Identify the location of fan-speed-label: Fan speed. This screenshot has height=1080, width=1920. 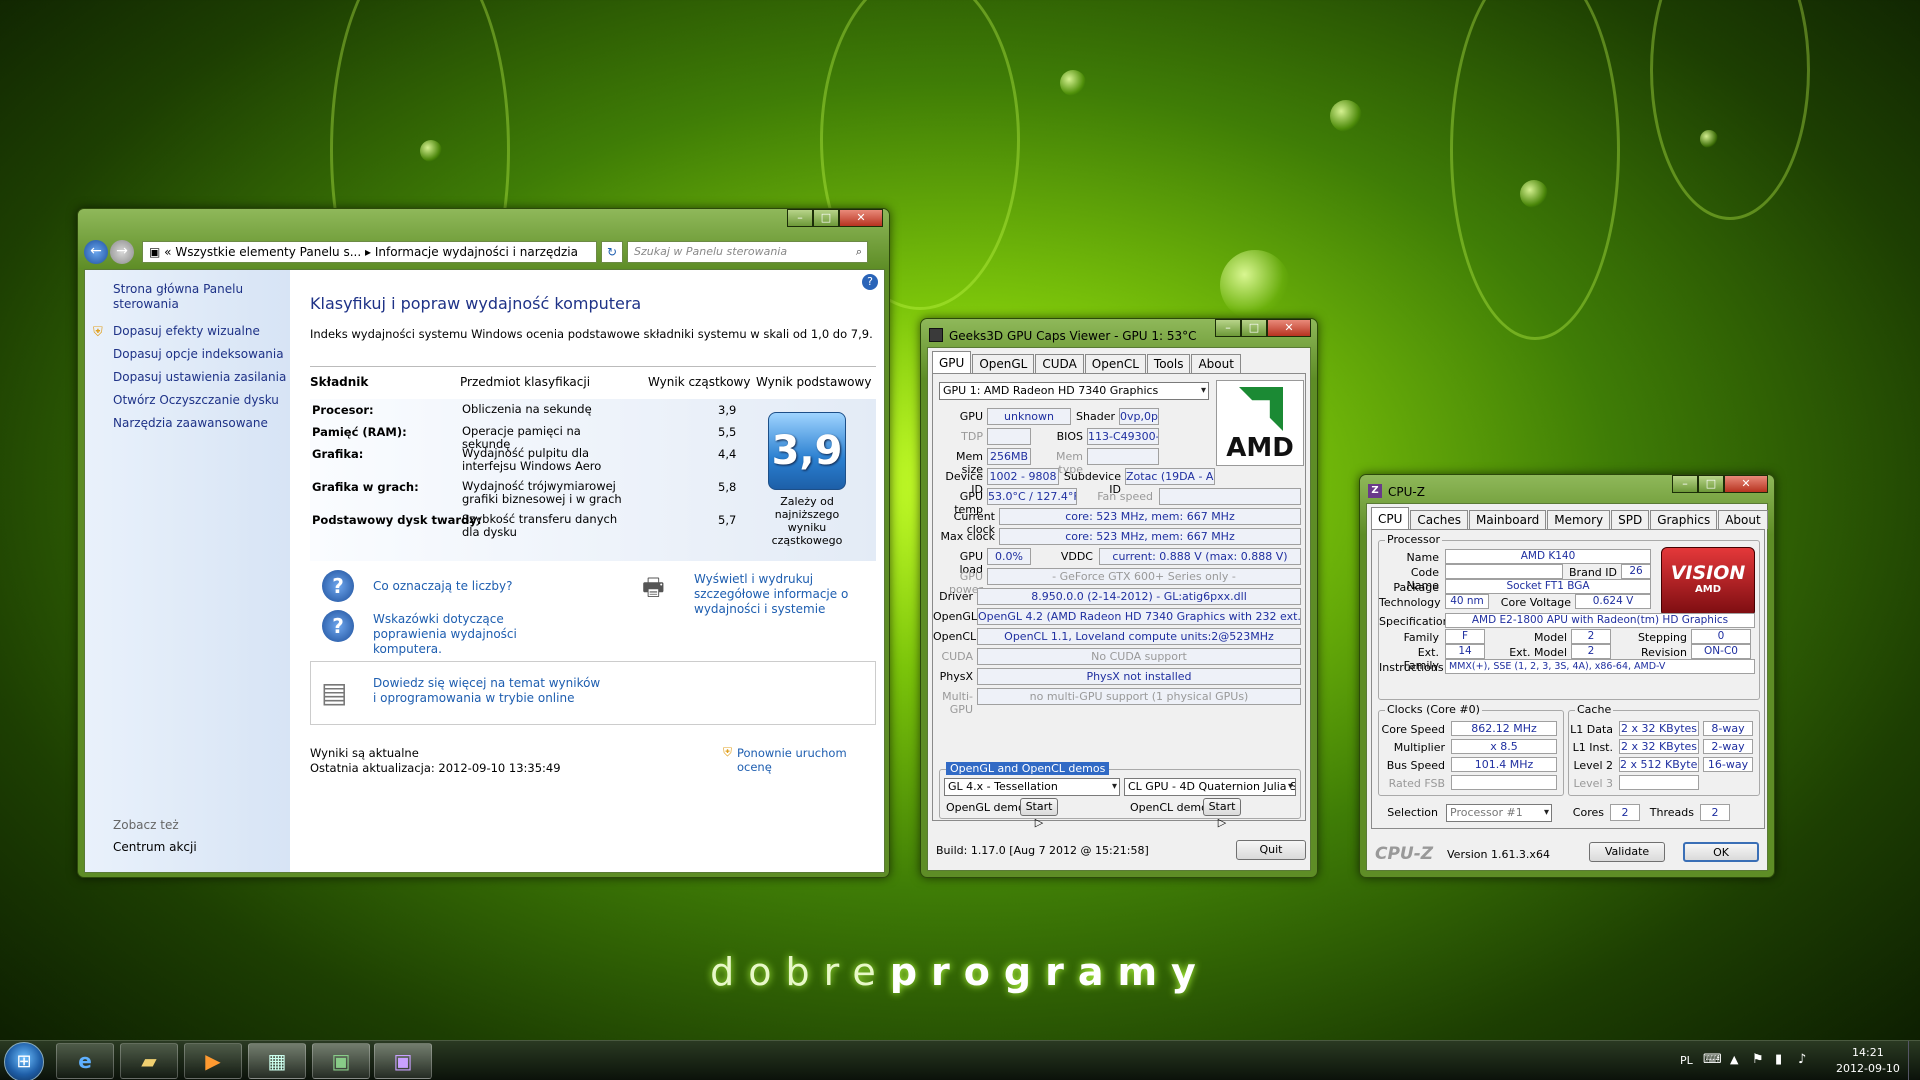
(1125, 496).